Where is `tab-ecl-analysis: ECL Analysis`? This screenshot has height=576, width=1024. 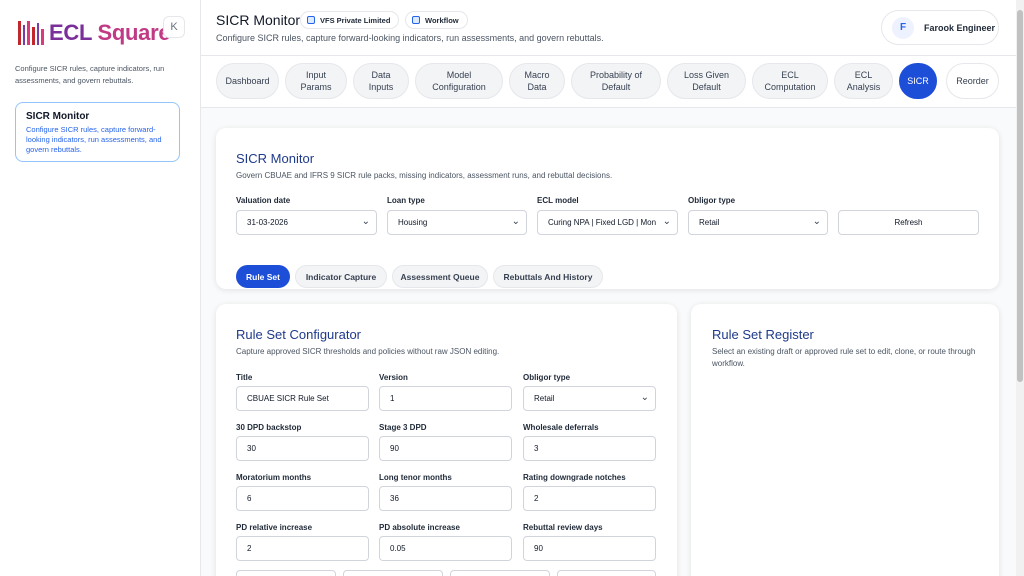
tab-ecl-analysis: ECL Analysis is located at coordinates (863, 81).